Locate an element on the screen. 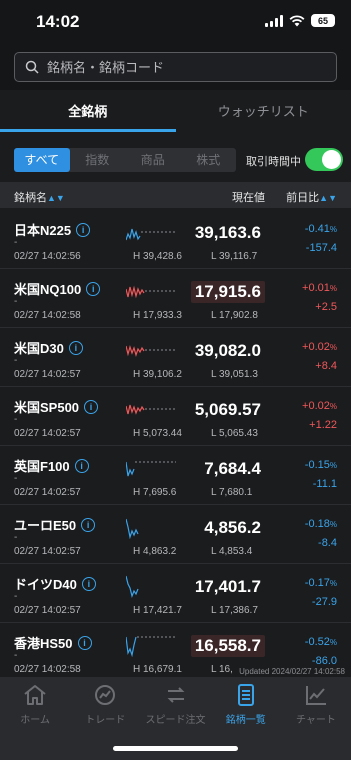 The height and width of the screenshot is (760, 351). filter-stock: 株式 is located at coordinates (209, 160).